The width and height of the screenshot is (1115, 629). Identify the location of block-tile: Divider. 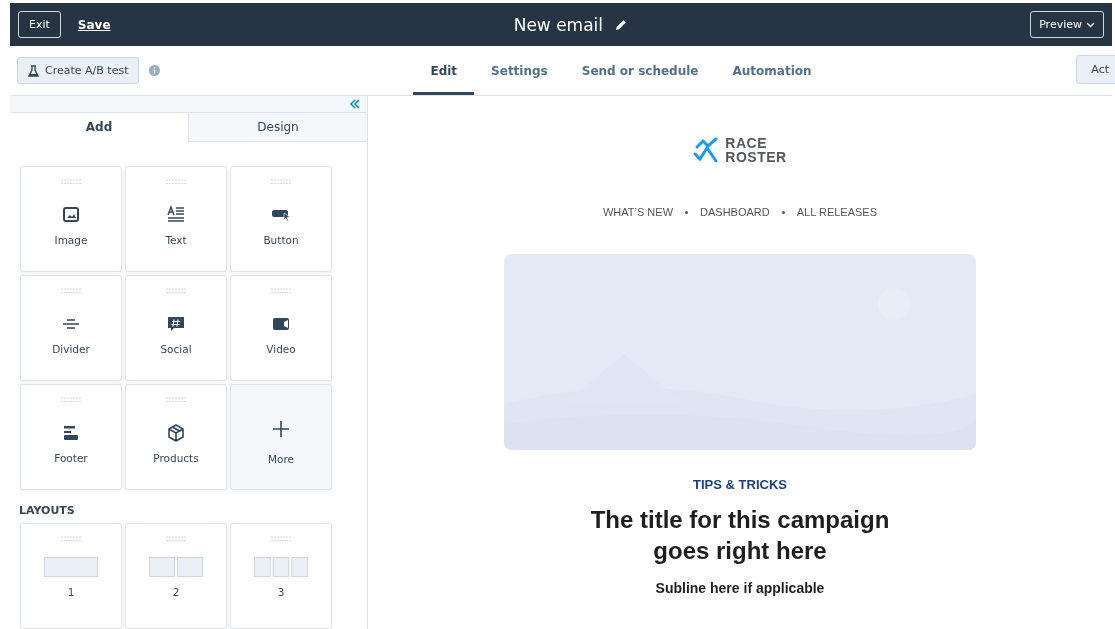
(71, 328).